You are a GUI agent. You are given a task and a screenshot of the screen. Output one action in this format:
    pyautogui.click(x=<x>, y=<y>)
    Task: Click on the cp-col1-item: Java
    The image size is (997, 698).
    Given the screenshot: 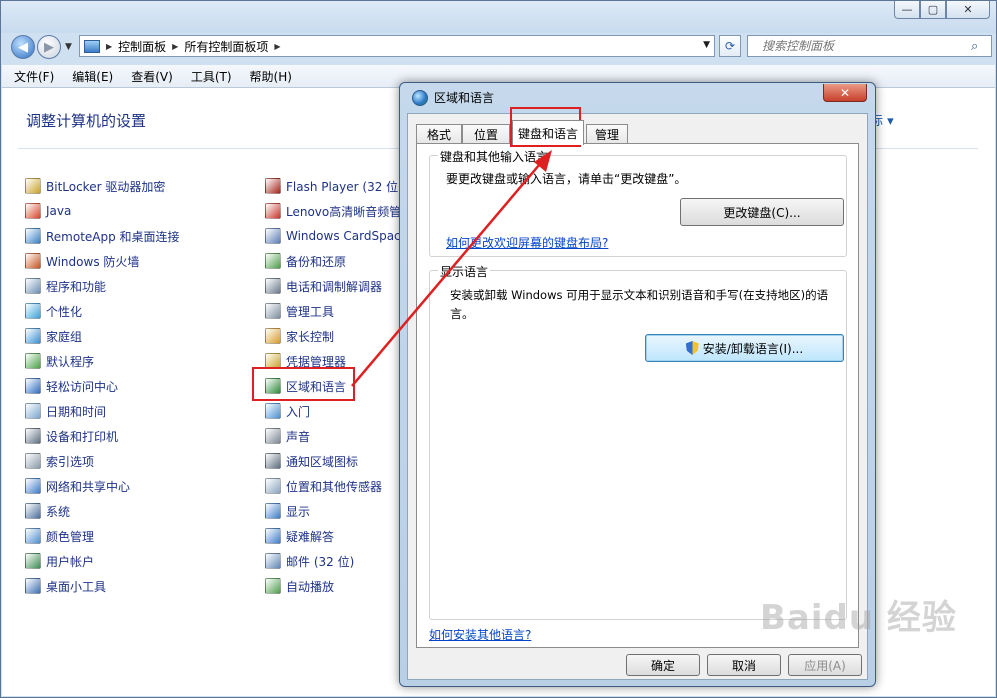 What is the action you would take?
    pyautogui.click(x=48, y=211)
    